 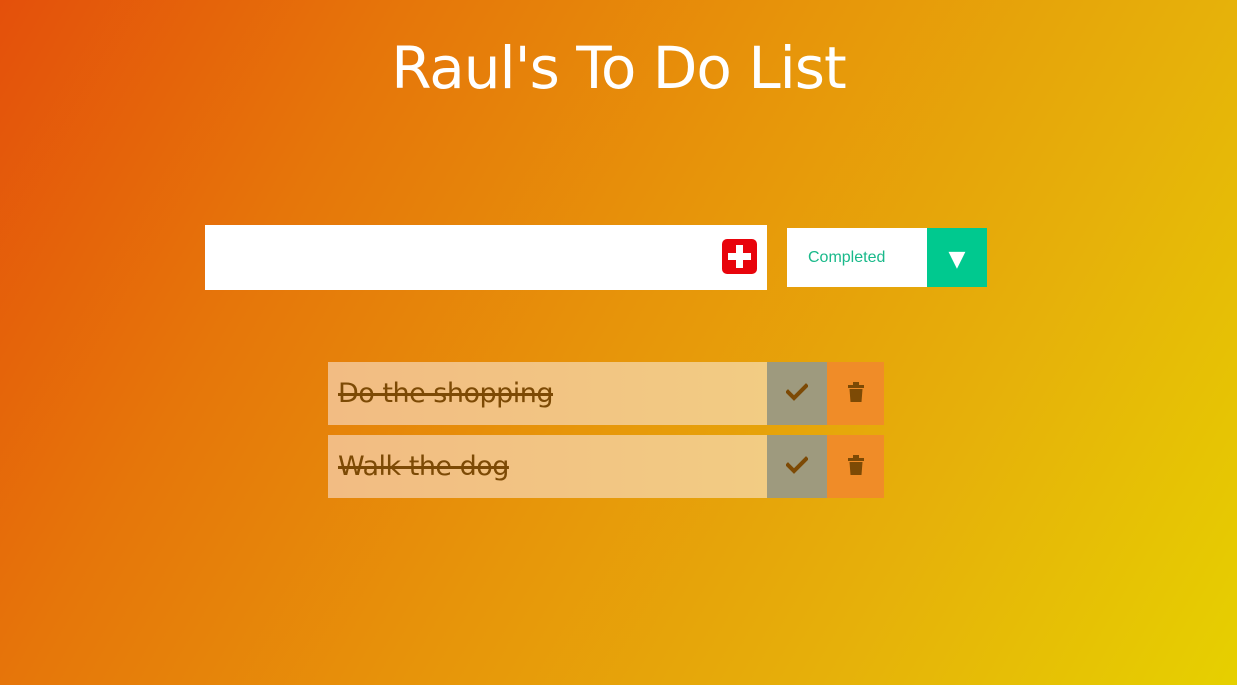 I want to click on dropdown-arrow-icon: ▼, so click(x=957, y=257).